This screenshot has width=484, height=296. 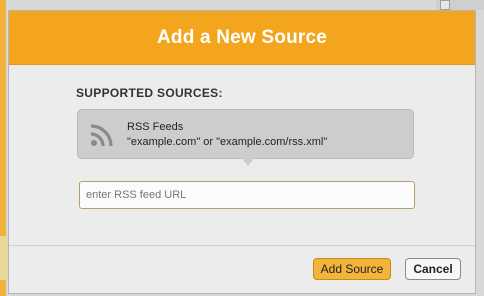 I want to click on footer-divider, so click(x=242, y=245).